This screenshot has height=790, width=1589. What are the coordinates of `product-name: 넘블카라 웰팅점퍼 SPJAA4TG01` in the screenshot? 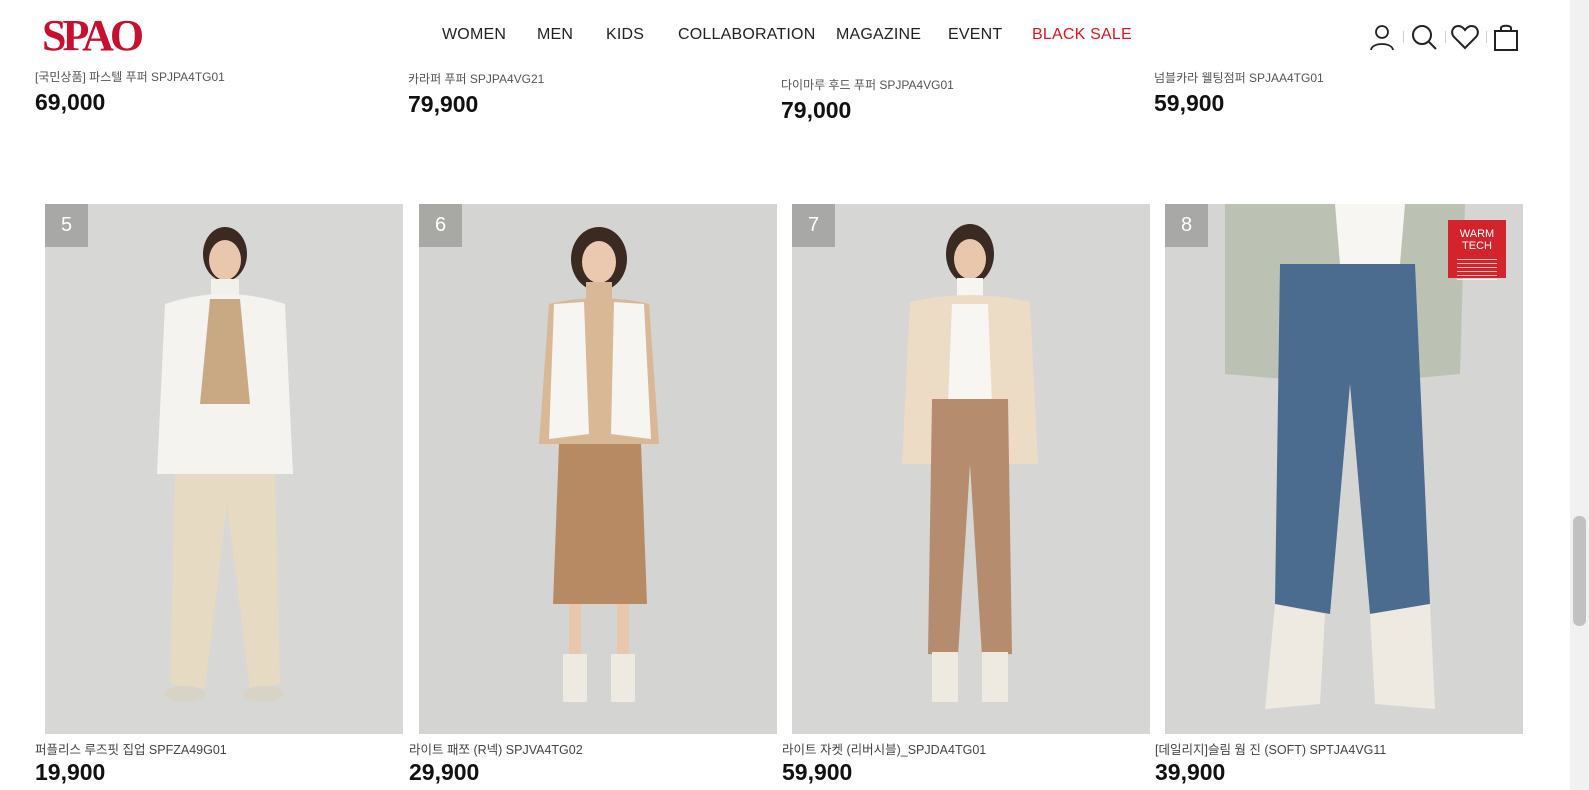 It's located at (1239, 77).